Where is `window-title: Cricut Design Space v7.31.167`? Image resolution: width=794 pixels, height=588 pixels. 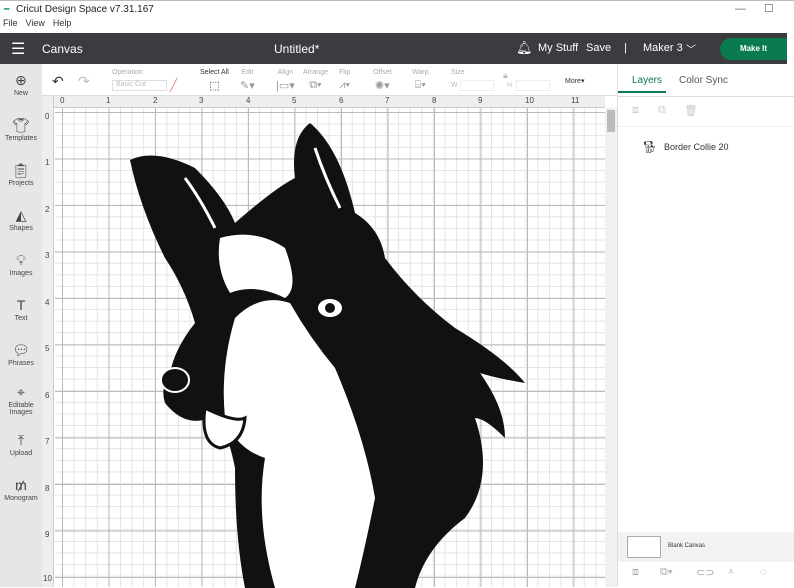
window-title: Cricut Design Space v7.31.167 is located at coordinates (85, 9).